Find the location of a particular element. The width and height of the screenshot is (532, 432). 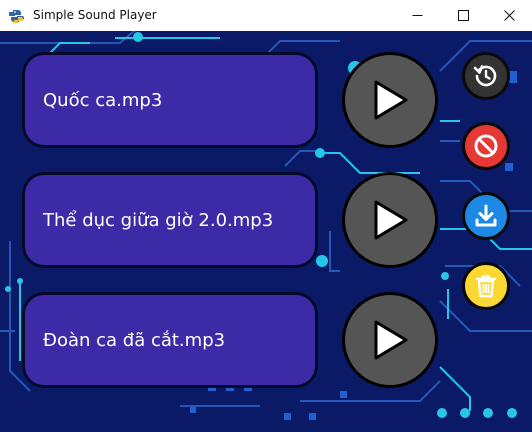

track-name: Quốc ca.mp3 is located at coordinates (103, 100).